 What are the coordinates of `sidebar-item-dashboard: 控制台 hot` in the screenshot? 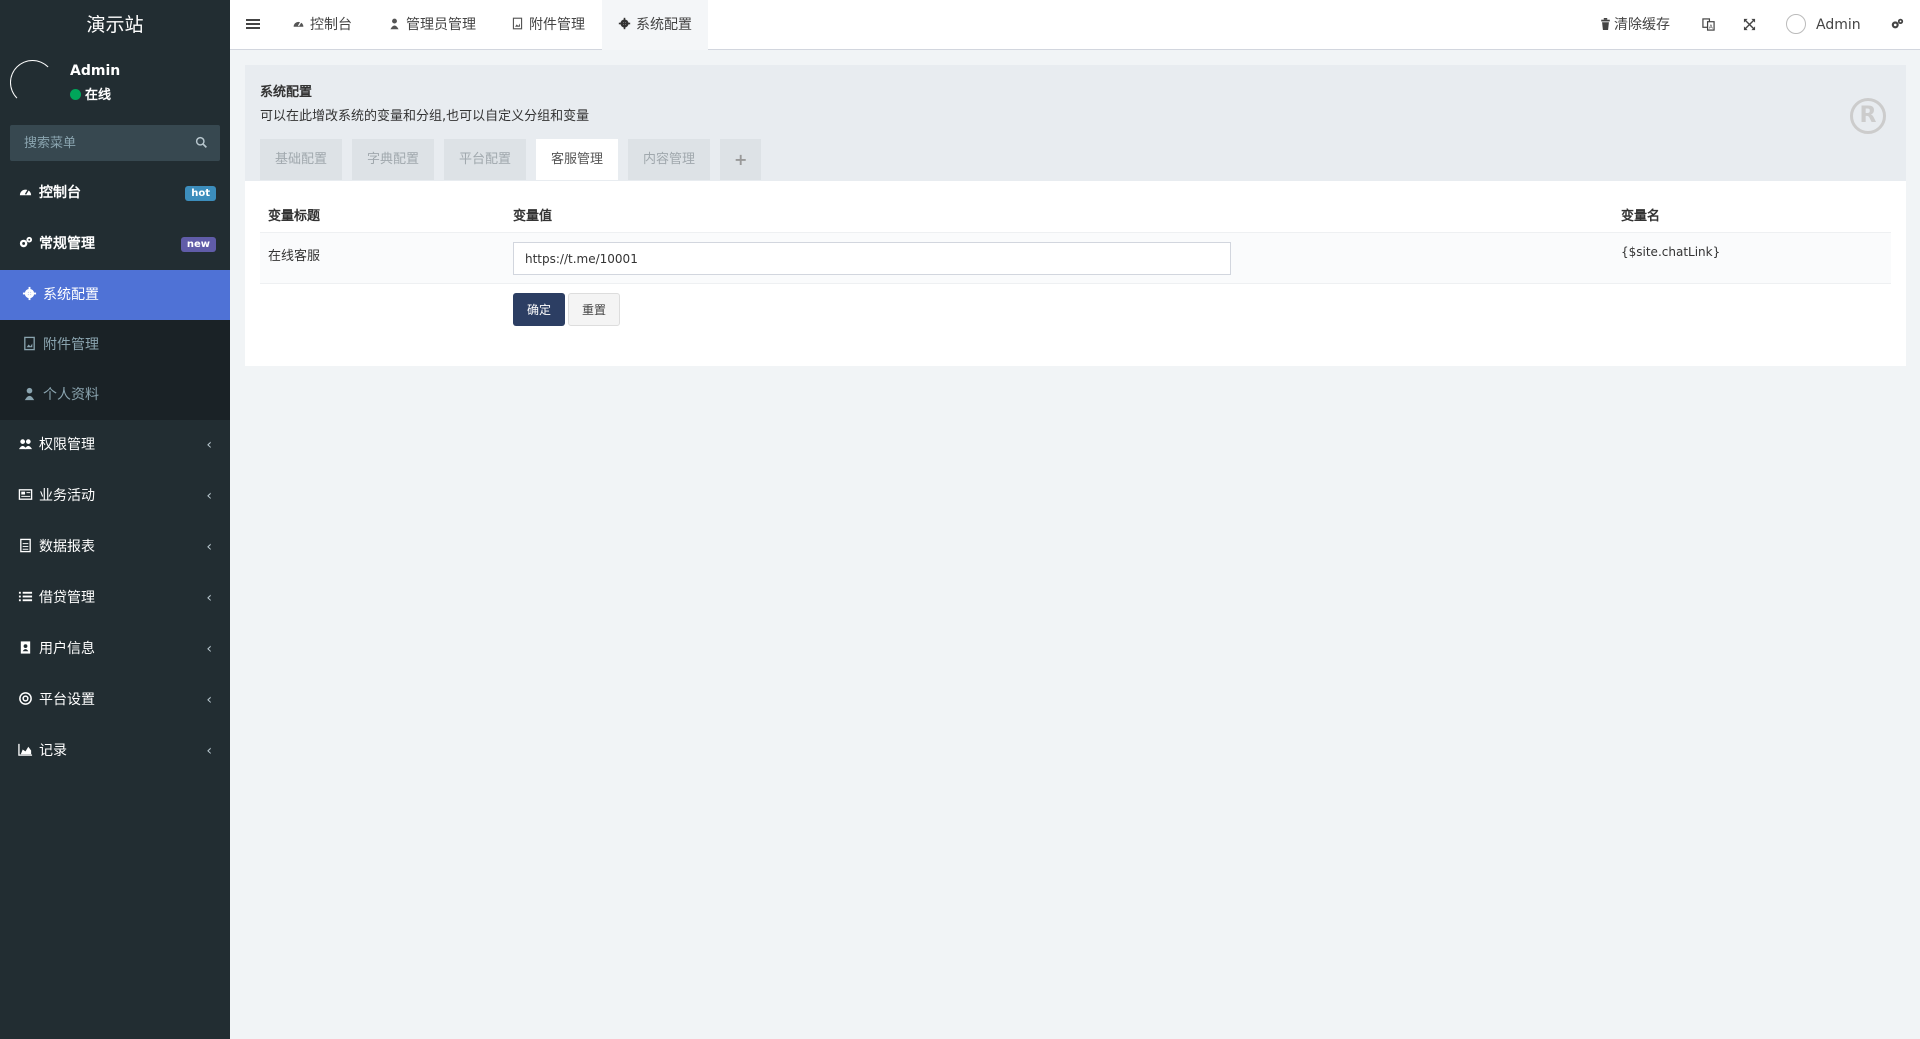 It's located at (115, 193).